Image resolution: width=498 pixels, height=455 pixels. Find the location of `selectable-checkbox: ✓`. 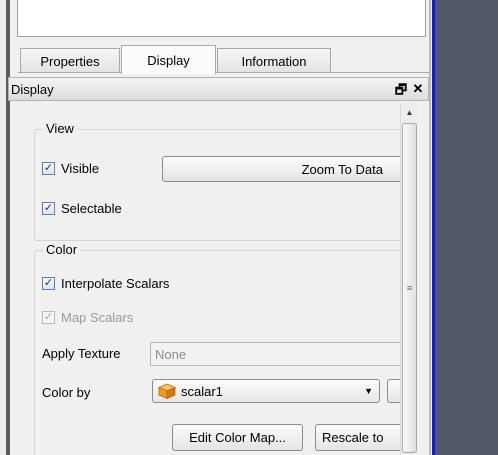

selectable-checkbox: ✓ is located at coordinates (48, 208).